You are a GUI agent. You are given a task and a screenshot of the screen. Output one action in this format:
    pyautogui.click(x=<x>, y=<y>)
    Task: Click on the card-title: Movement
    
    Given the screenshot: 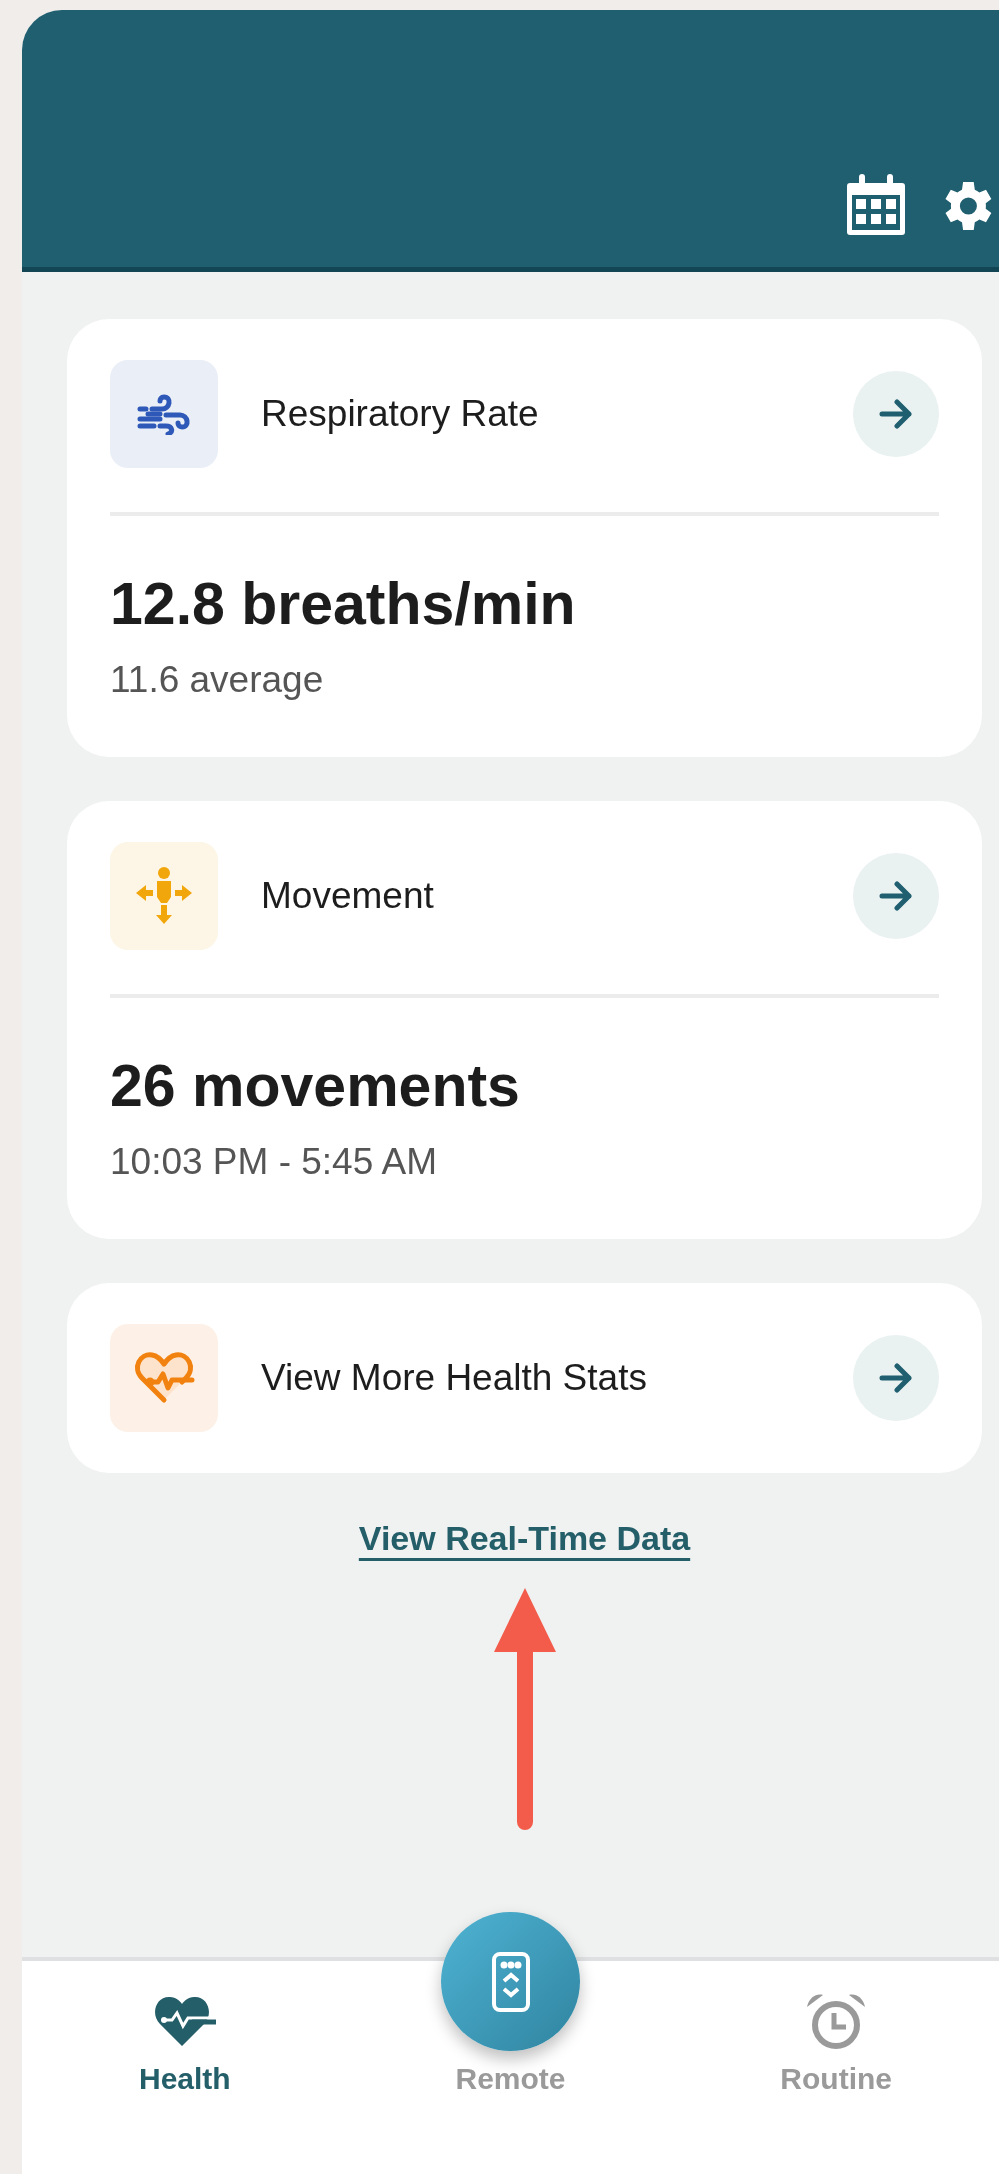 What is the action you would take?
    pyautogui.click(x=348, y=896)
    